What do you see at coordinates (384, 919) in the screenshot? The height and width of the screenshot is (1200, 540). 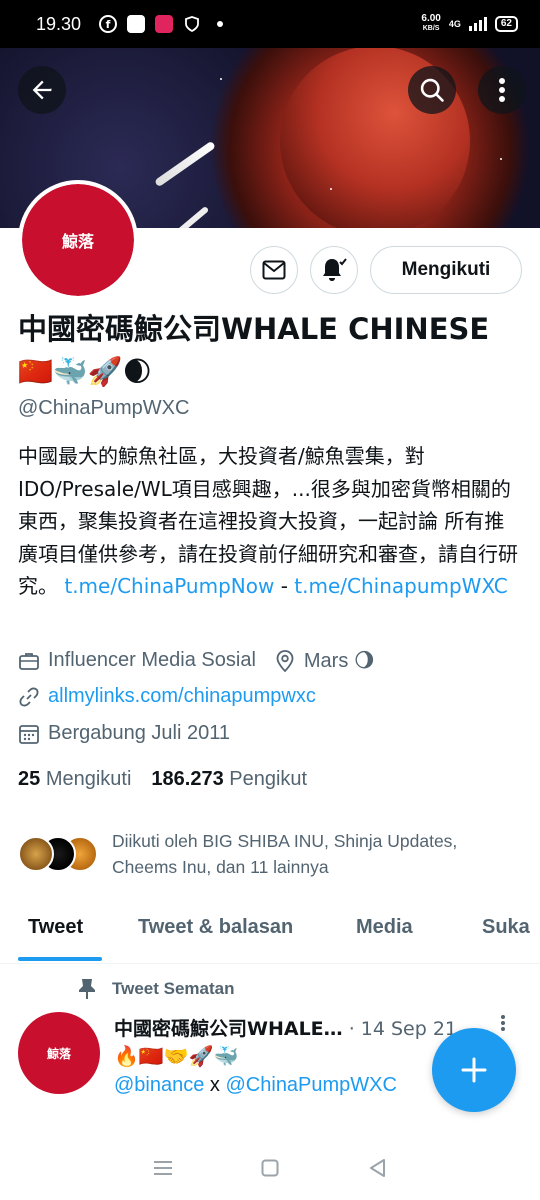 I see `tab-media: Media` at bounding box center [384, 919].